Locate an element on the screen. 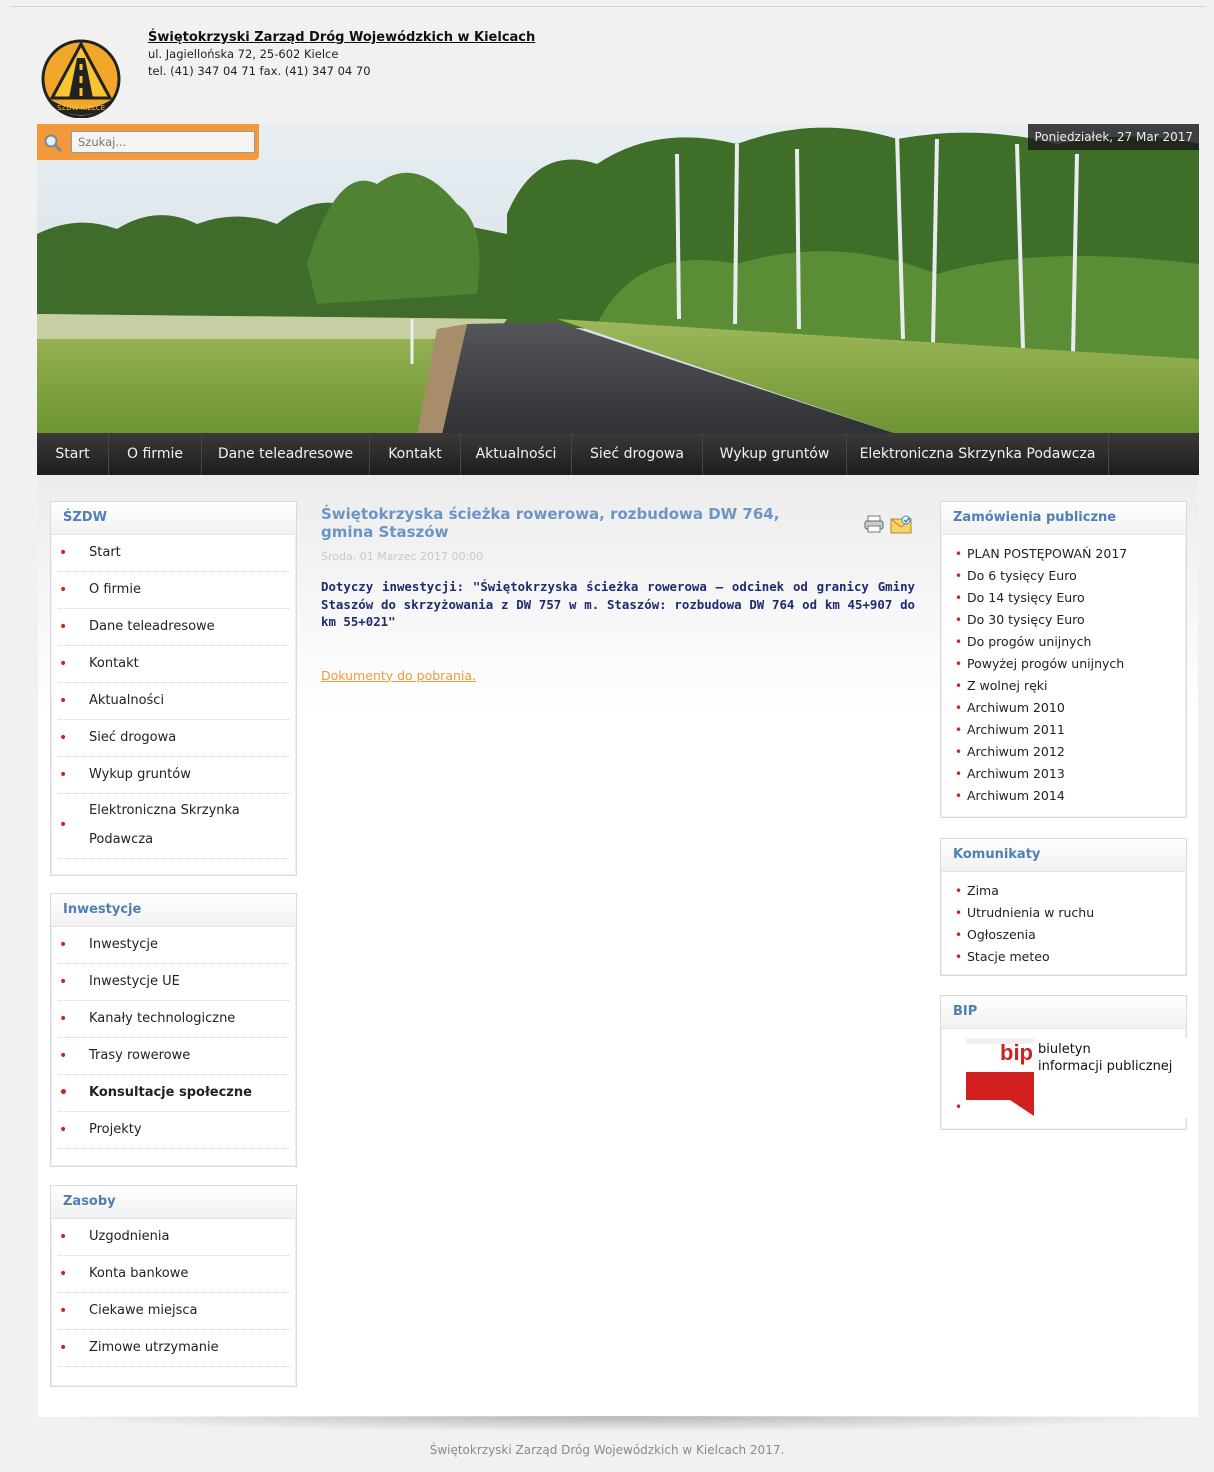 Image resolution: width=1214 pixels, height=1472 pixels. menu-item-konta-bankowe: • Konta bankowe is located at coordinates (173, 1274).